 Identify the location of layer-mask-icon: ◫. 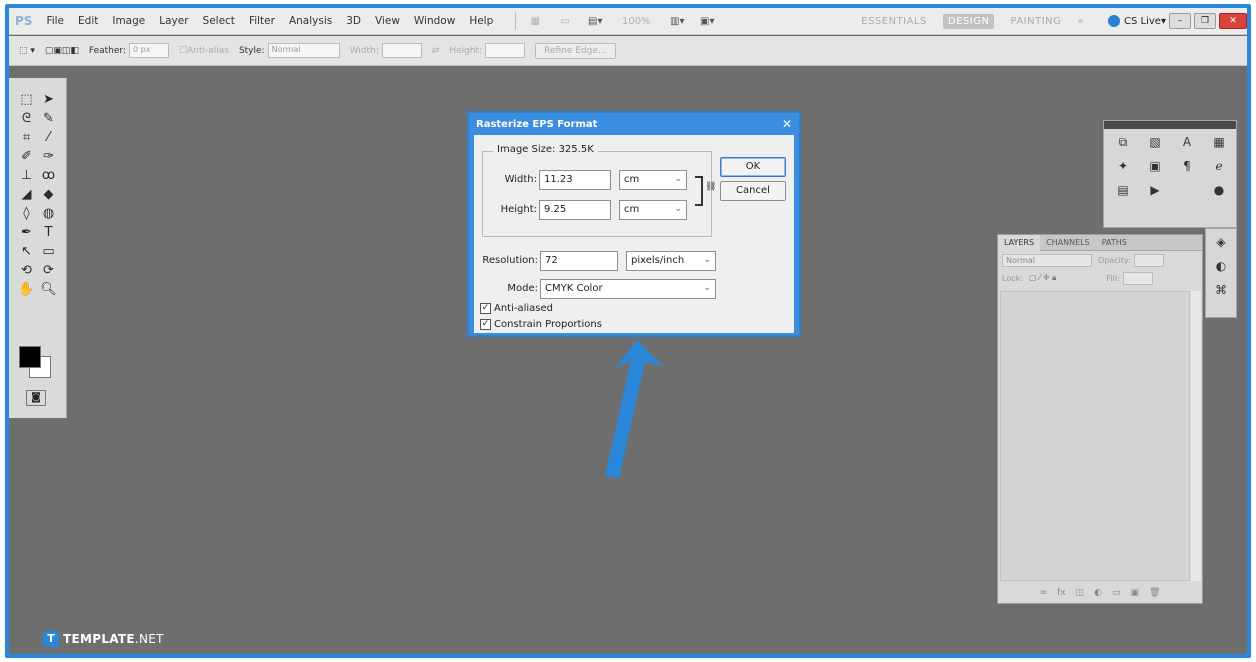
(1080, 593).